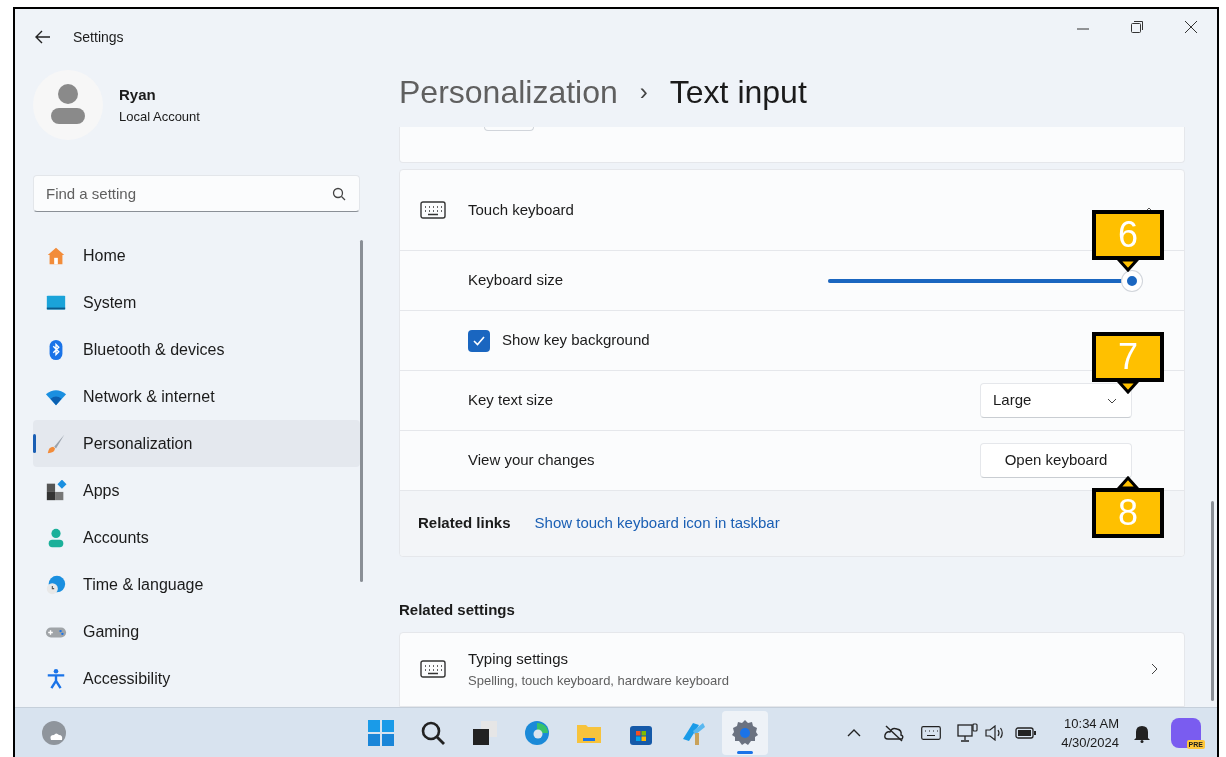  What do you see at coordinates (196, 193) in the screenshot?
I see `search-field: Find a setting` at bounding box center [196, 193].